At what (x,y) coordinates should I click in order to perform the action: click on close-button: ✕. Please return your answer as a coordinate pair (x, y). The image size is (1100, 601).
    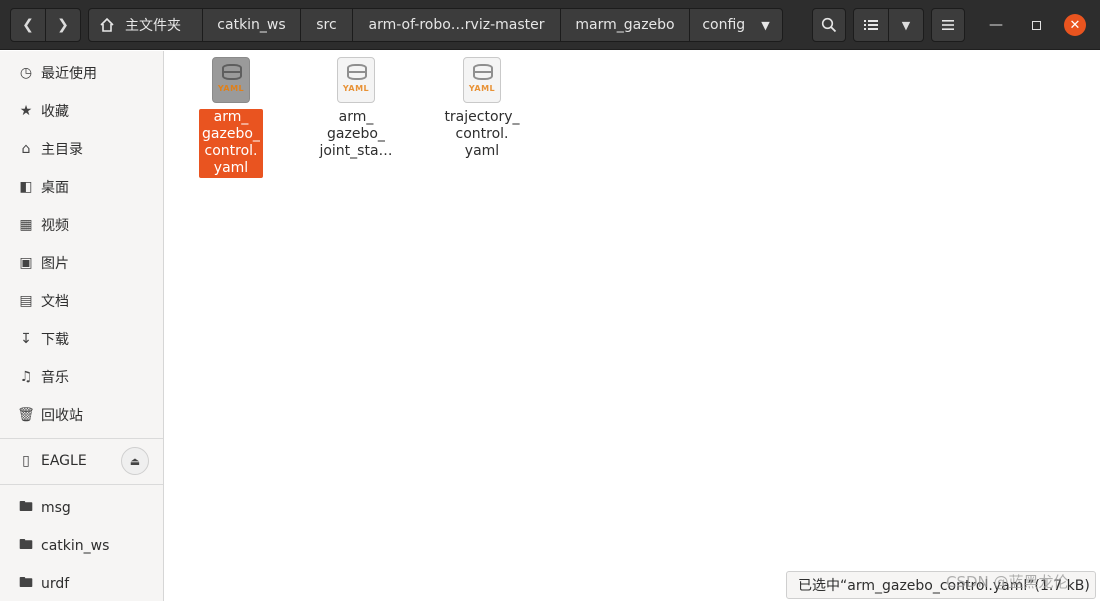
    Looking at the image, I should click on (1075, 25).